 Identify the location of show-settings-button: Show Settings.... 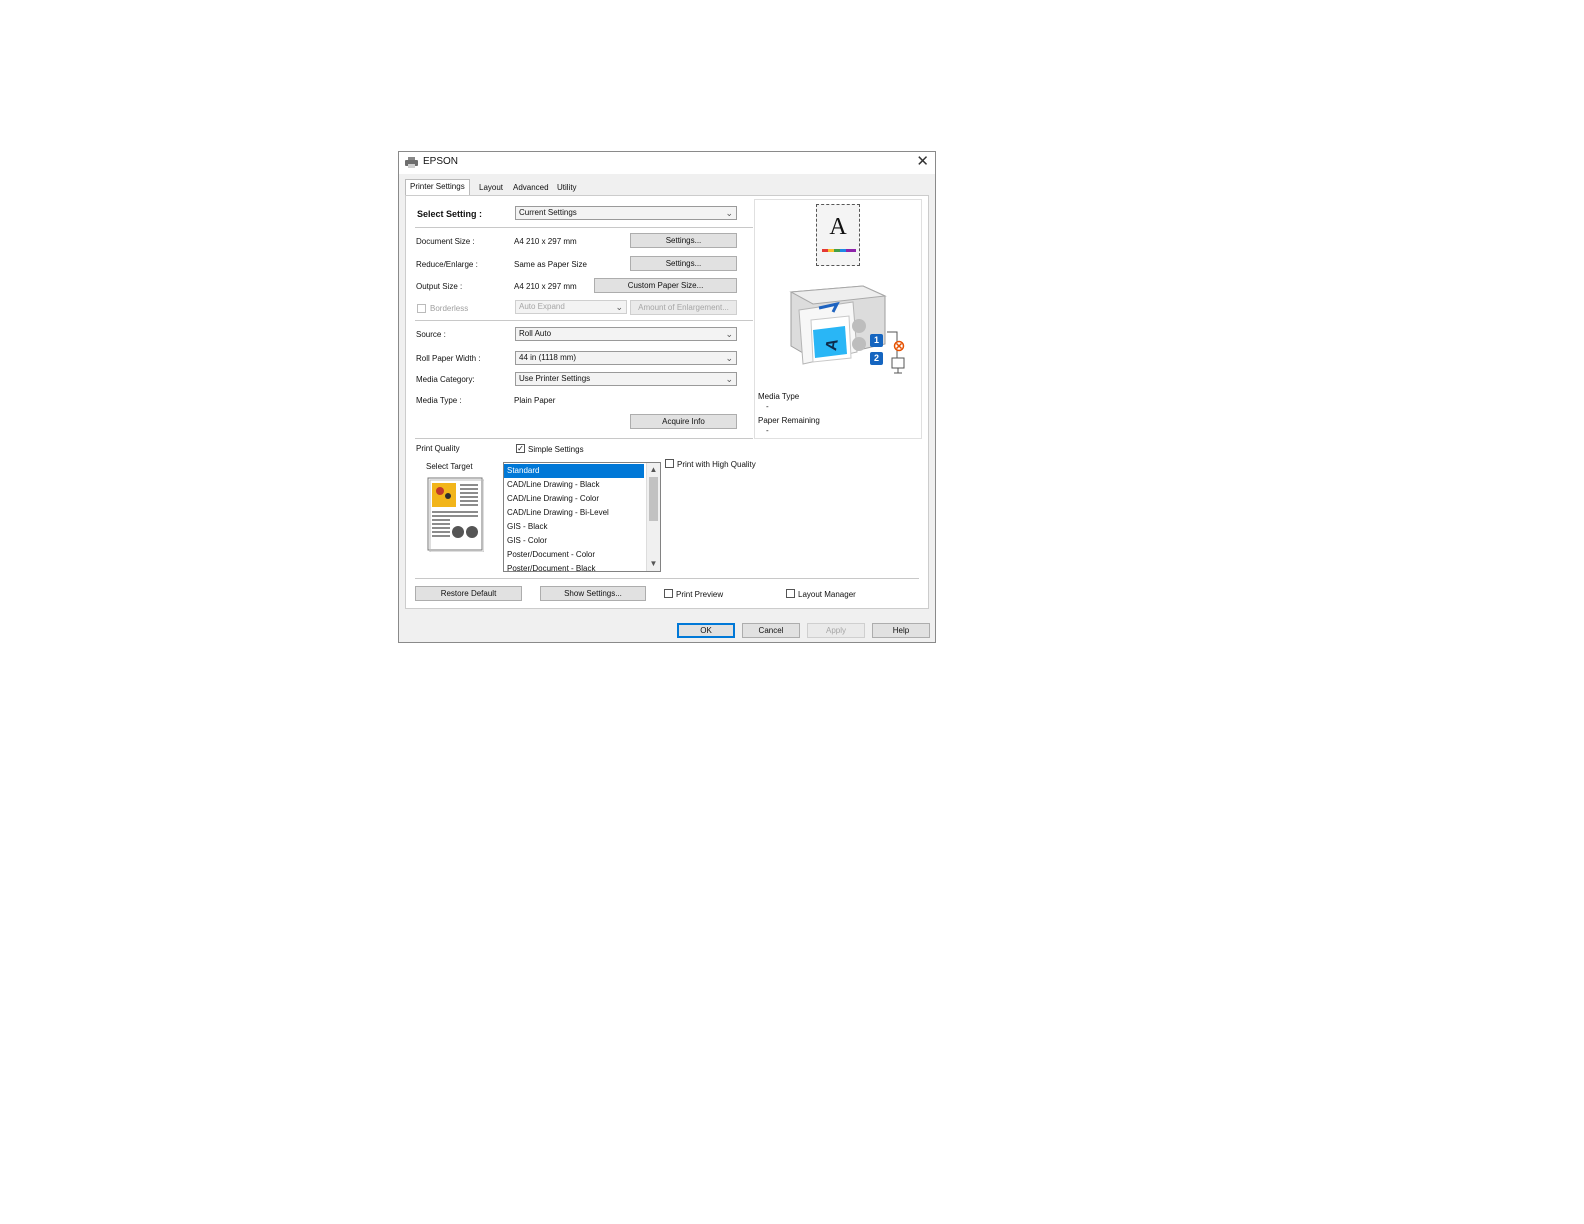
(593, 593).